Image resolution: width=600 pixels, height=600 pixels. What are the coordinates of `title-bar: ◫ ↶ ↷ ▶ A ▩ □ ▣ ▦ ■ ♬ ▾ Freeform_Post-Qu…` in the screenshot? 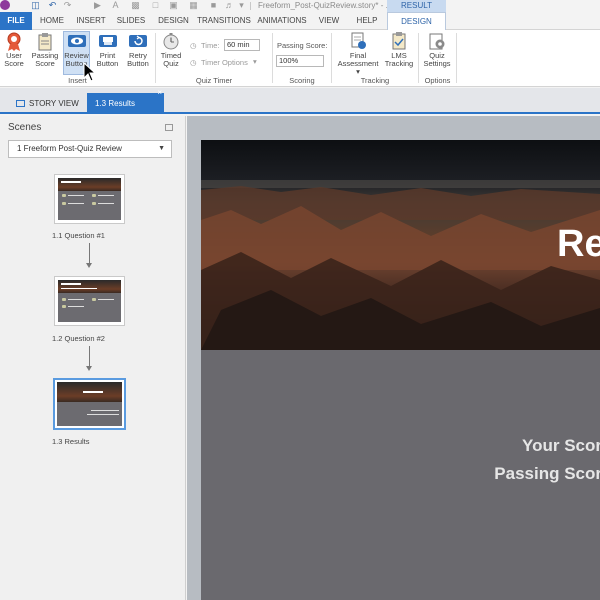 It's located at (300, 11).